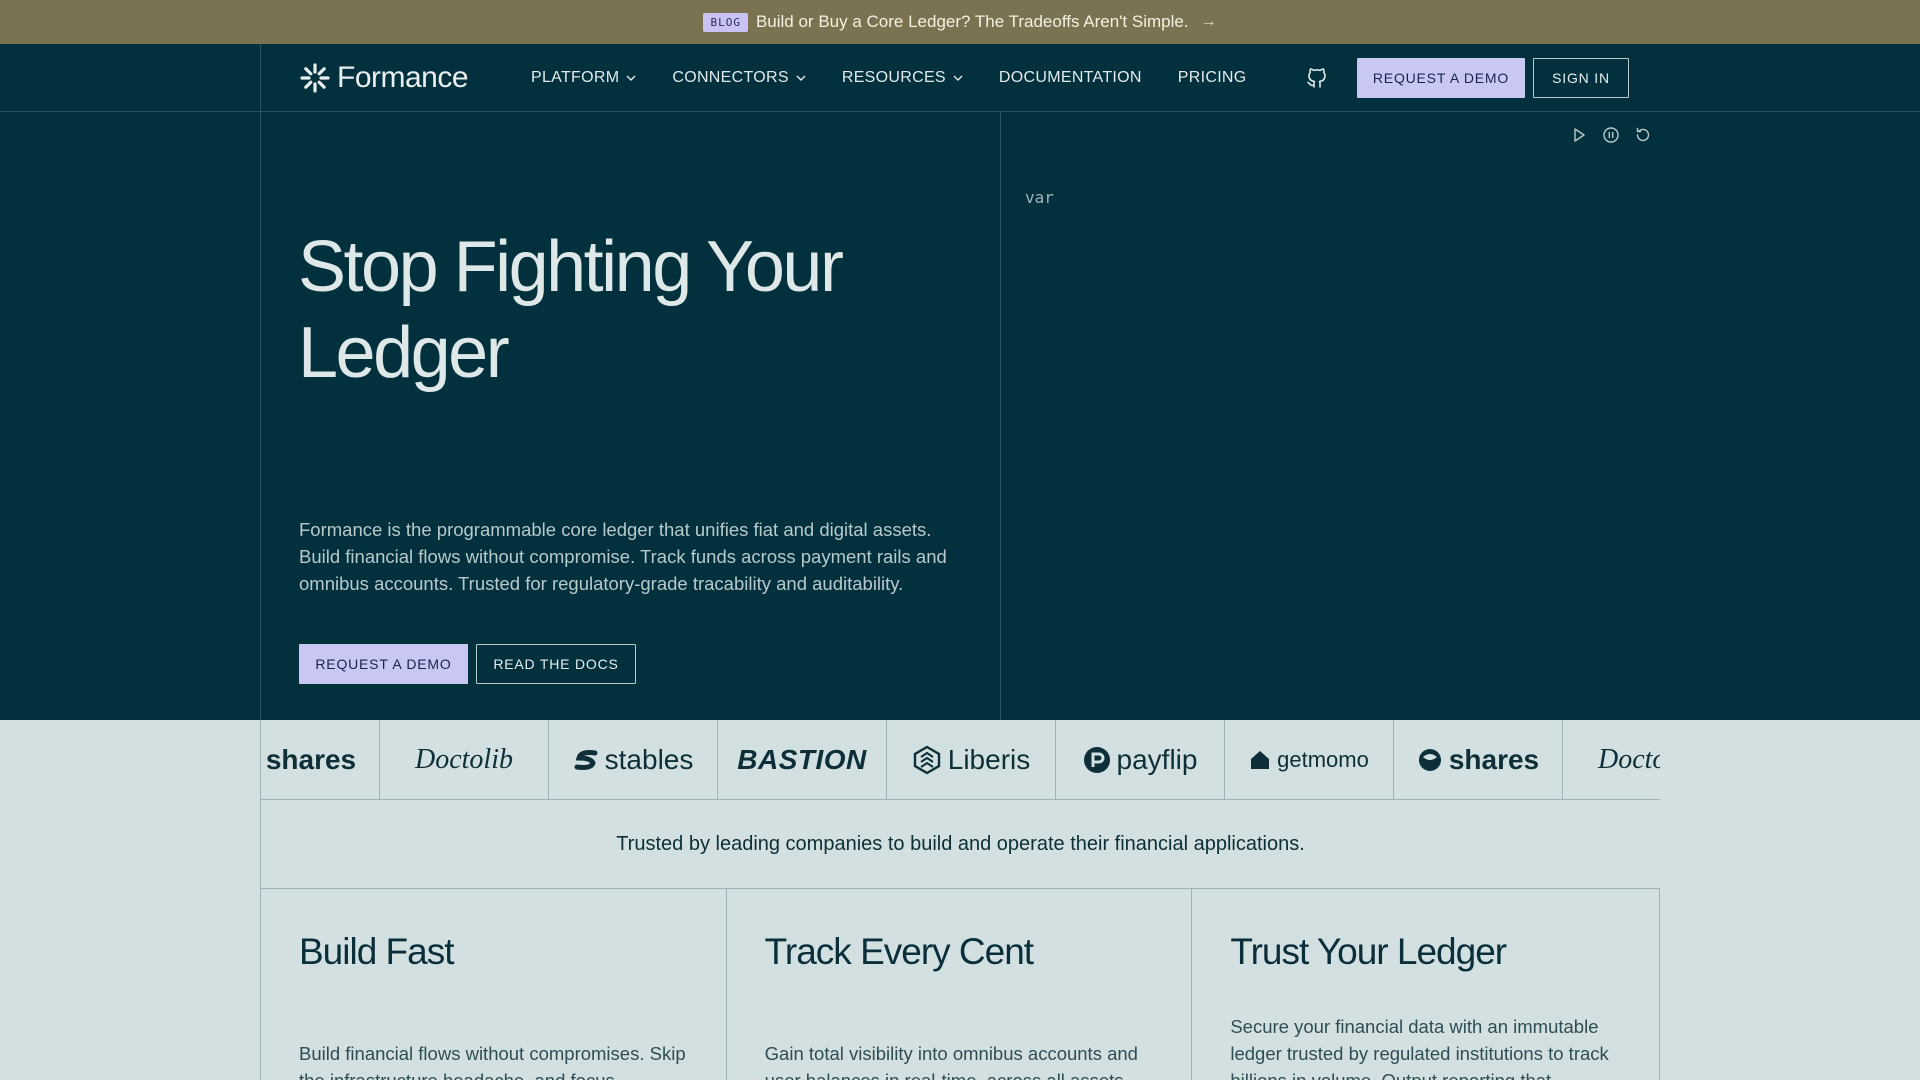 This screenshot has width=1920, height=1080. I want to click on nav-item-documentation: DOCUMENTATION, so click(1070, 78).